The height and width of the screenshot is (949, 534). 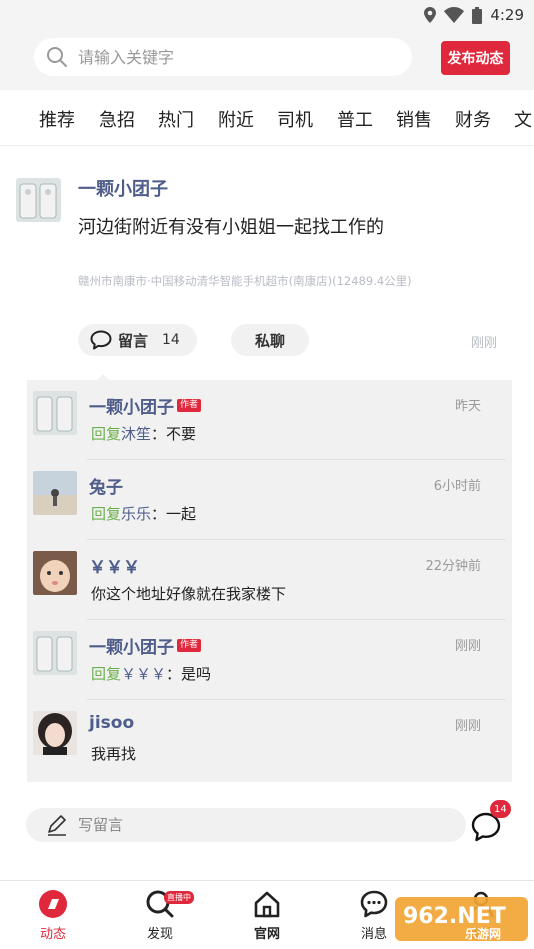 I want to click on nav-item-discover: 发现 直播中, so click(x=162, y=919).